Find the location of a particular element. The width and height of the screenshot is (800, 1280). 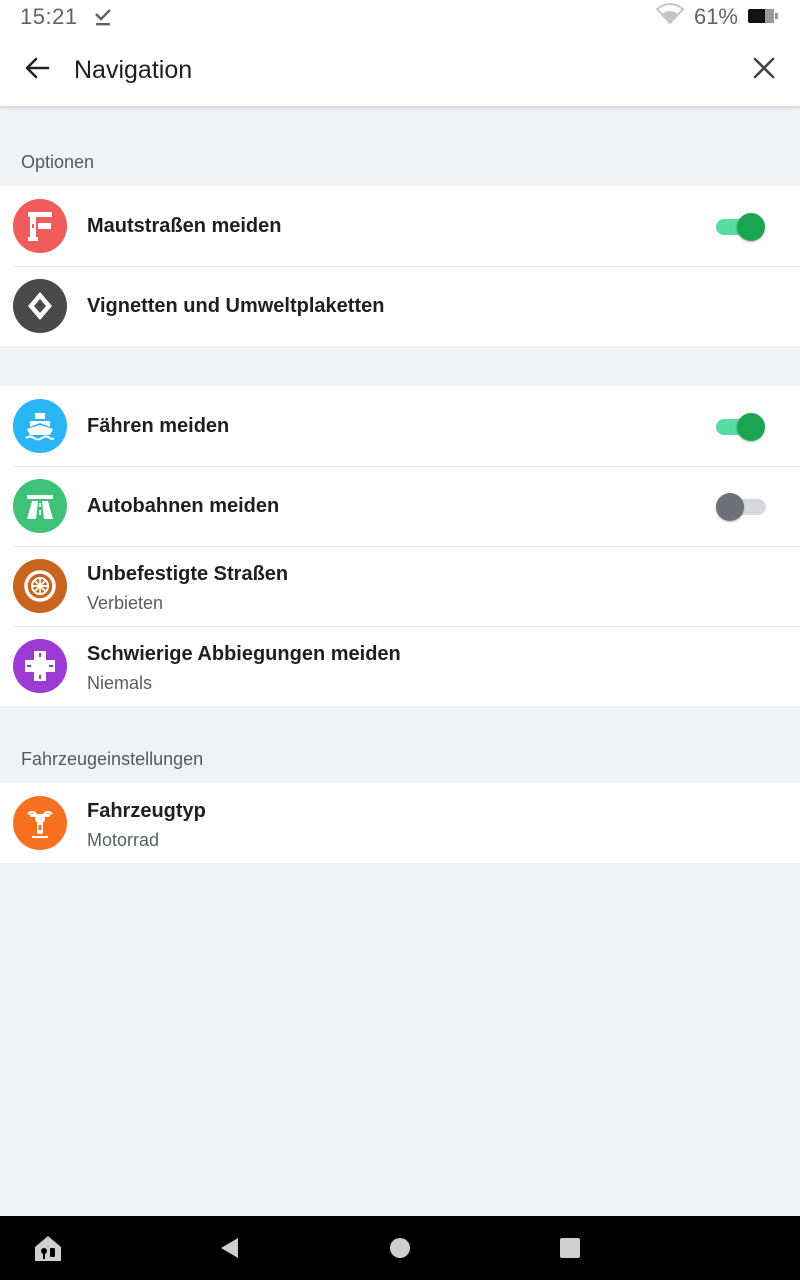

toggle-avoid-toll-roads is located at coordinates (740, 227).